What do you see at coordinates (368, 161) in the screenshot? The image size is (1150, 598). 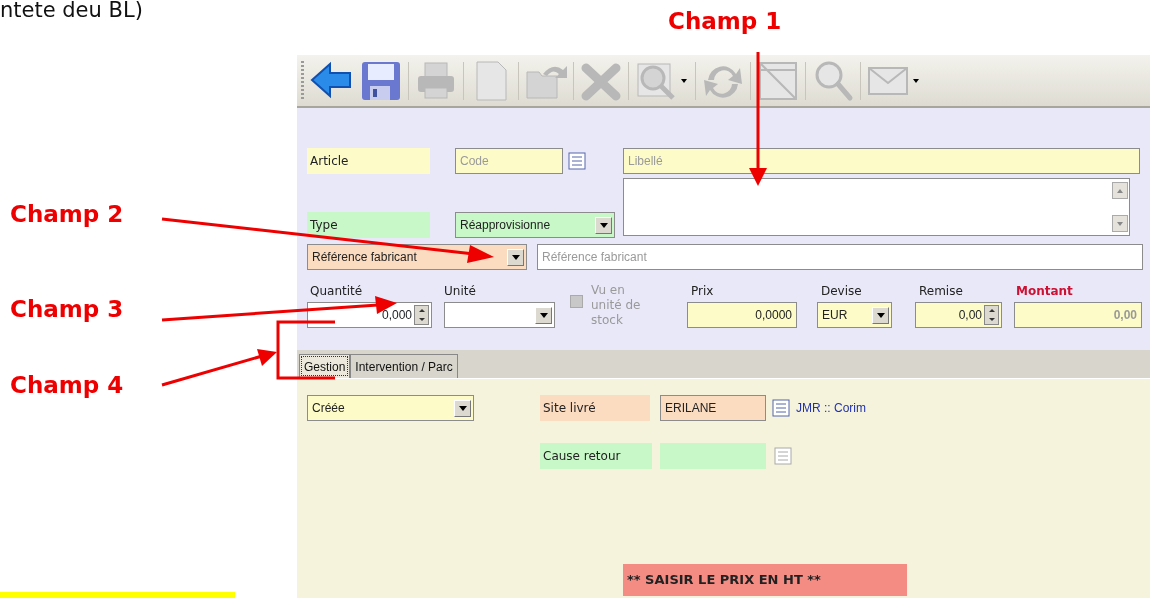 I see `field-label: Article` at bounding box center [368, 161].